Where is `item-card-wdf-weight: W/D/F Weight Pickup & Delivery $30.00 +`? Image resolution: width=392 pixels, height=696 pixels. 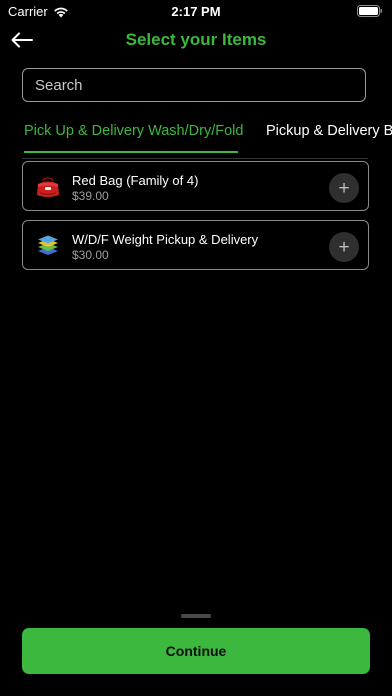 item-card-wdf-weight: W/D/F Weight Pickup & Delivery $30.00 + is located at coordinates (195, 245).